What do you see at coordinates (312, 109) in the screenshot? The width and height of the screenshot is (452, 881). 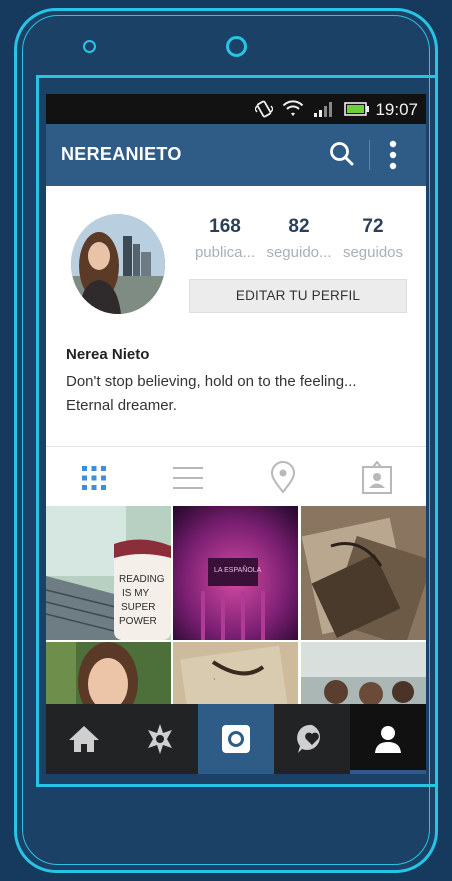 I see `status-icons` at bounding box center [312, 109].